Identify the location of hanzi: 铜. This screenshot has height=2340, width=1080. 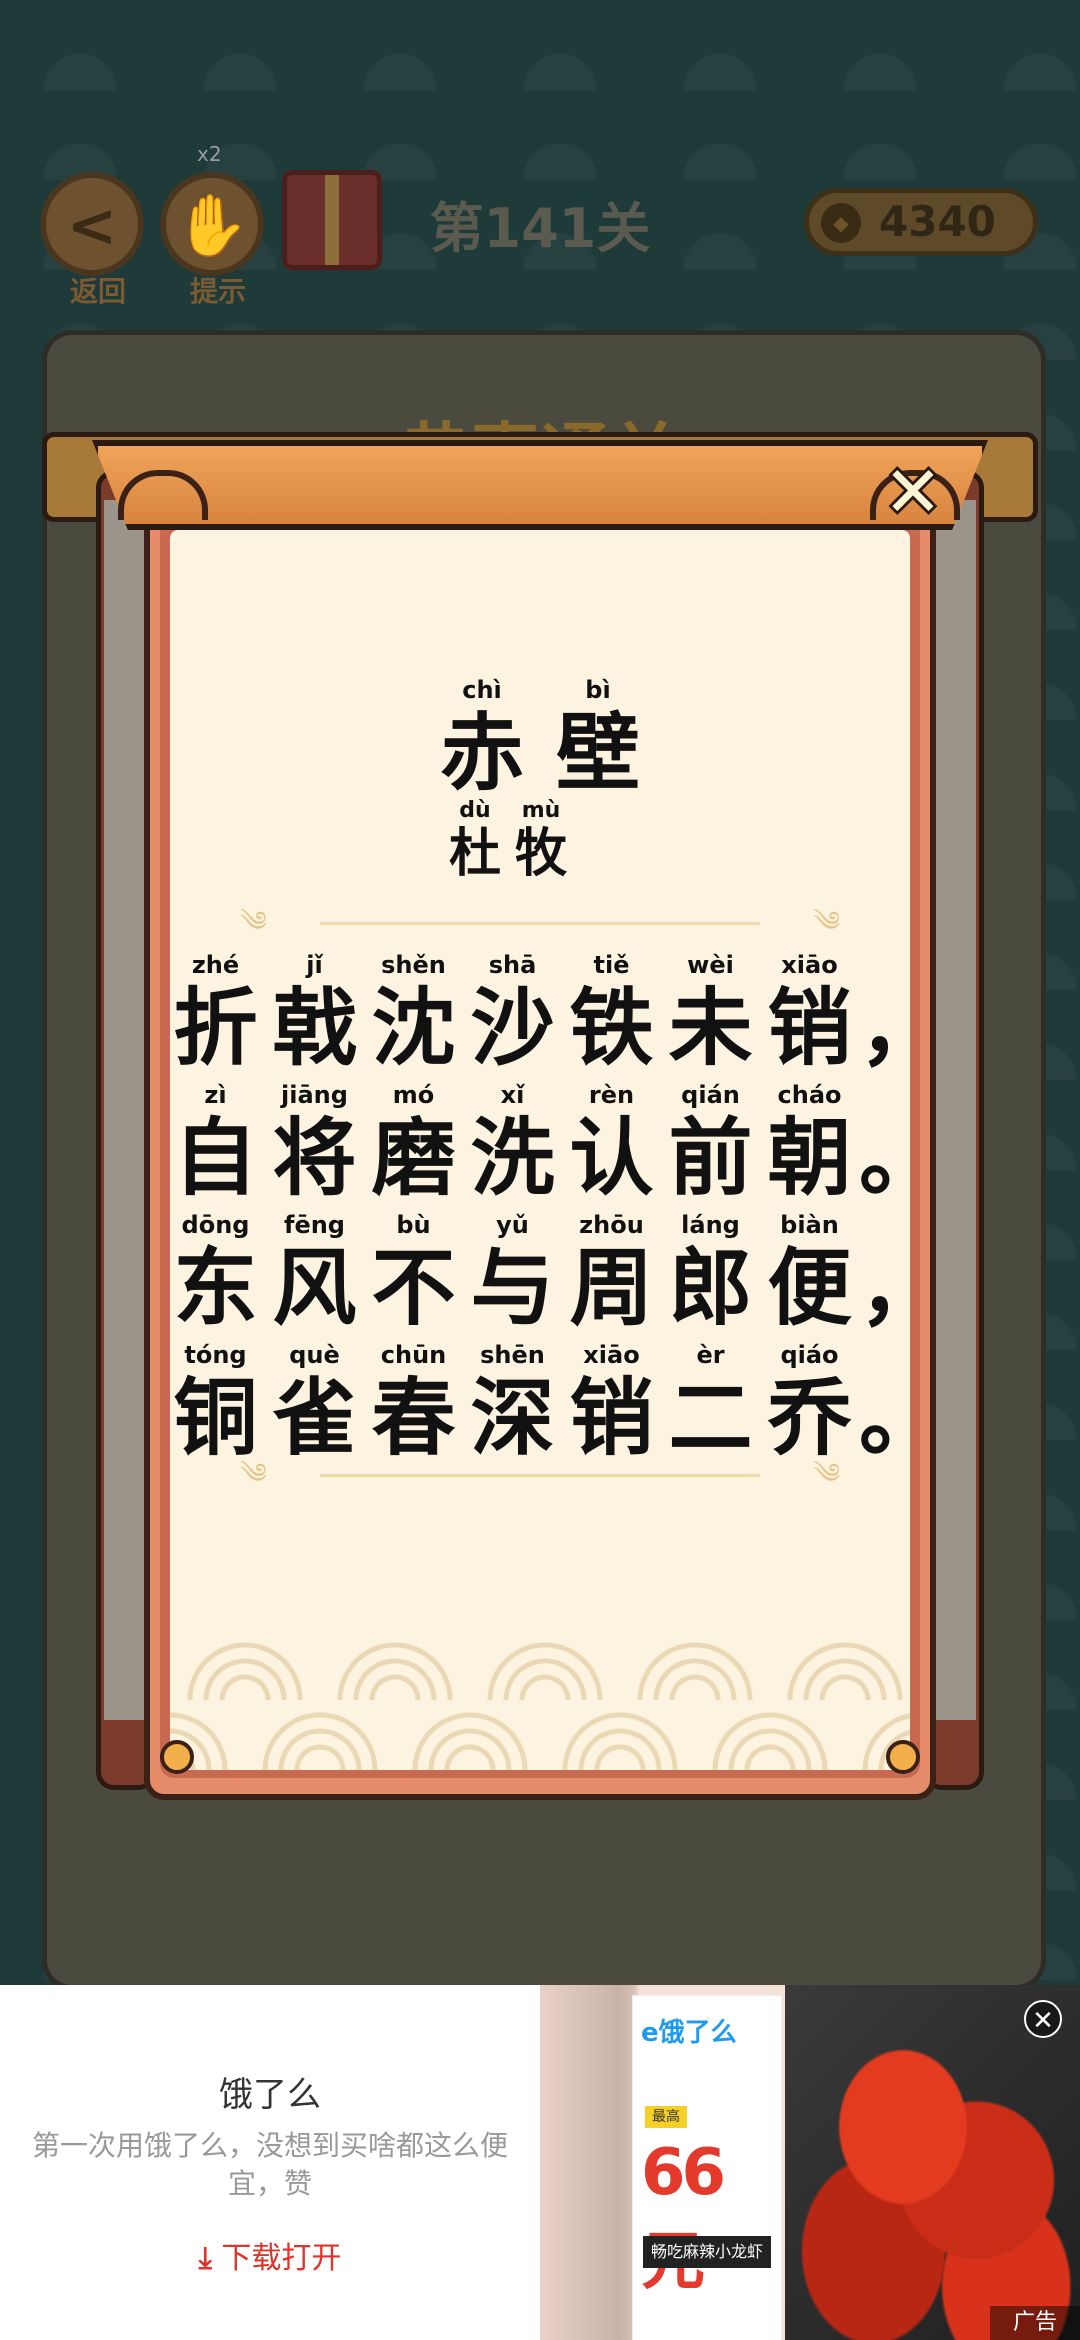
(215, 1418).